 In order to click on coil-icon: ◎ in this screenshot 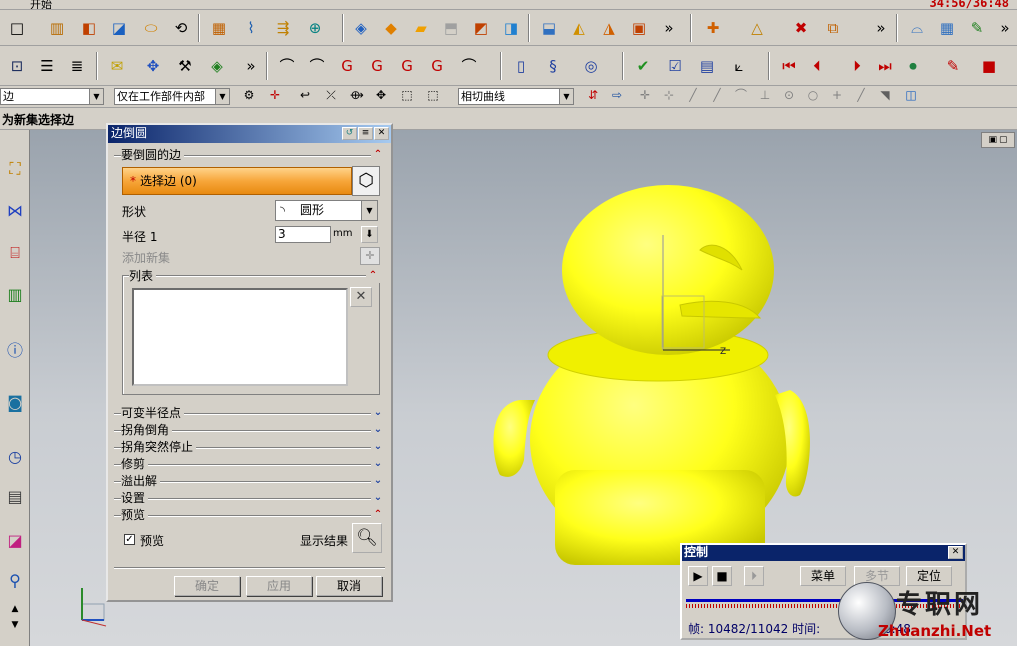, I will do `click(591, 66)`.